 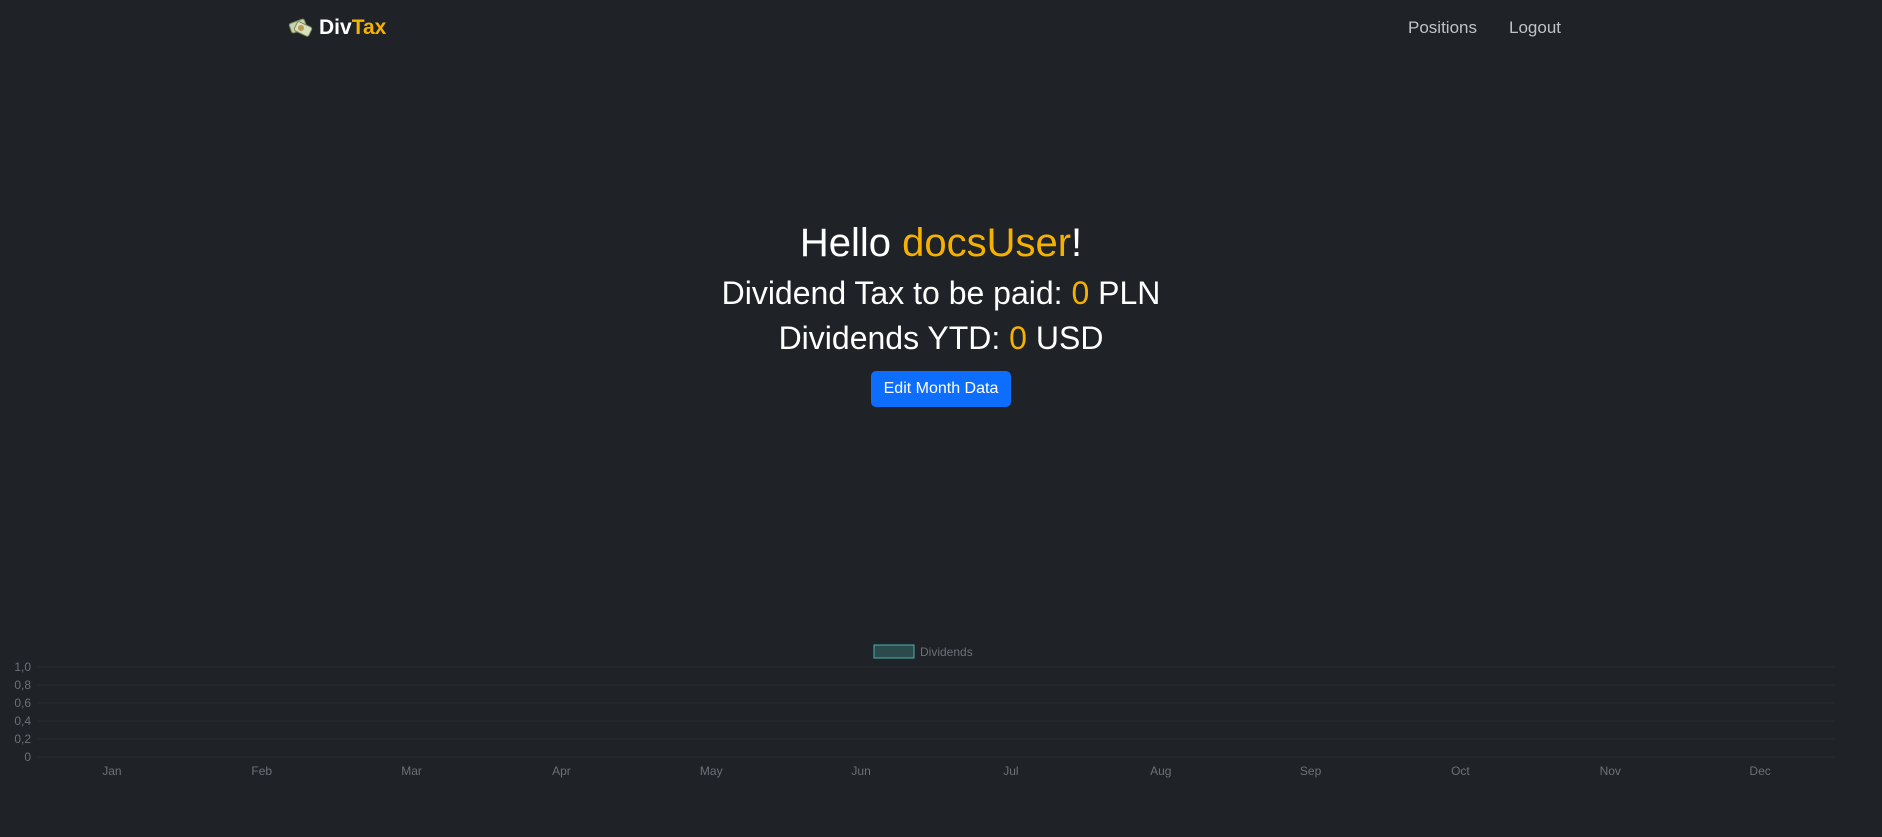 What do you see at coordinates (1759, 771) in the screenshot?
I see `x-tick-label: Dec` at bounding box center [1759, 771].